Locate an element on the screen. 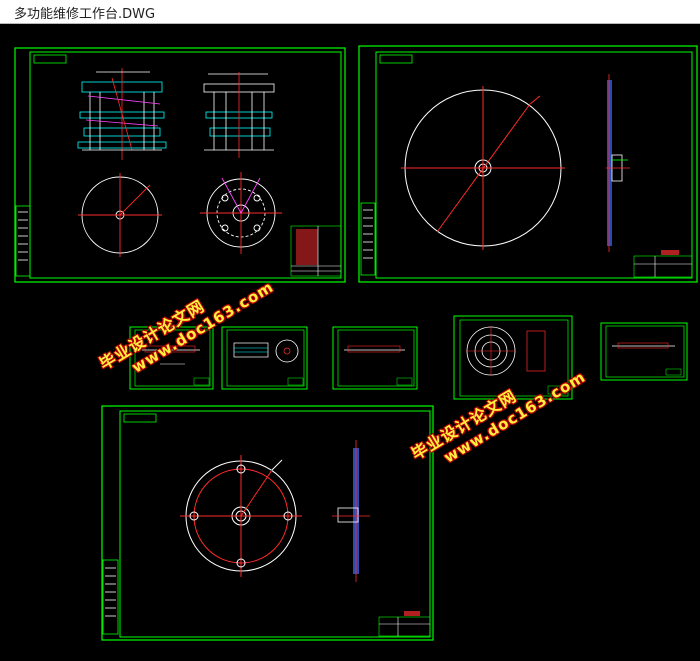 This screenshot has width=700, height=661. turntable-plan is located at coordinates (483, 168).